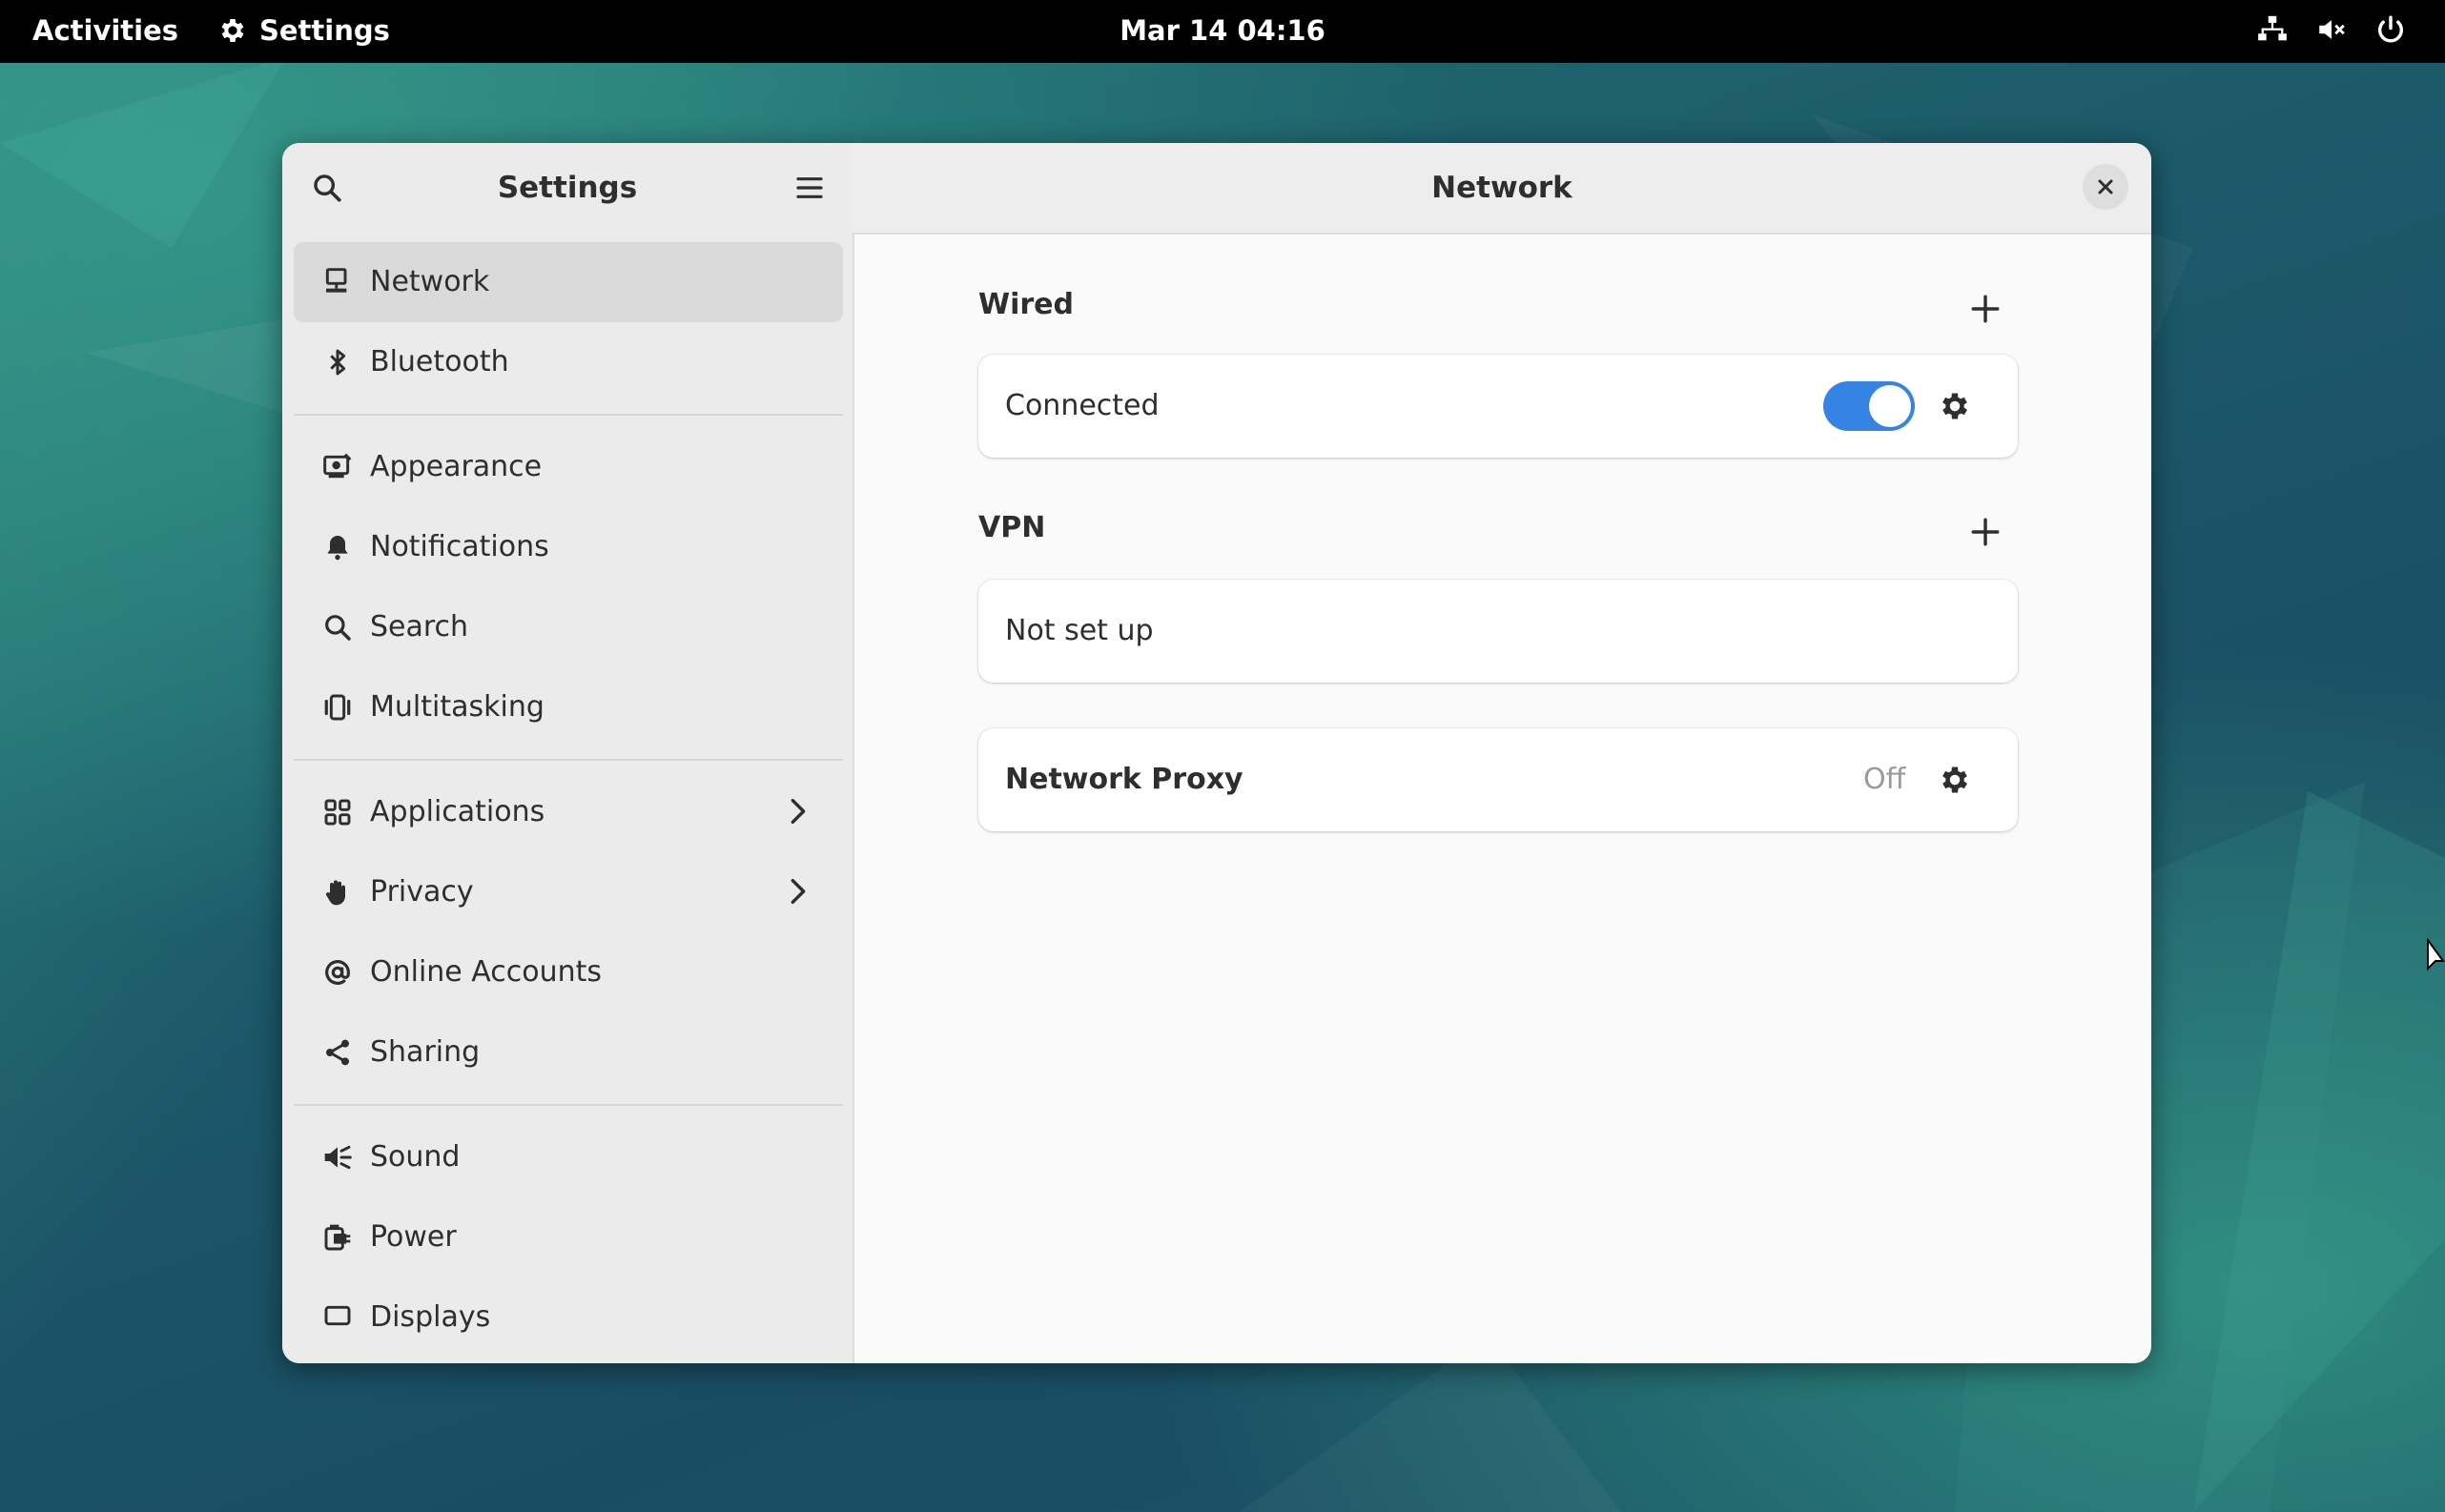 Image resolution: width=2445 pixels, height=1512 pixels. What do you see at coordinates (337, 892) in the screenshot?
I see `hand-icon` at bounding box center [337, 892].